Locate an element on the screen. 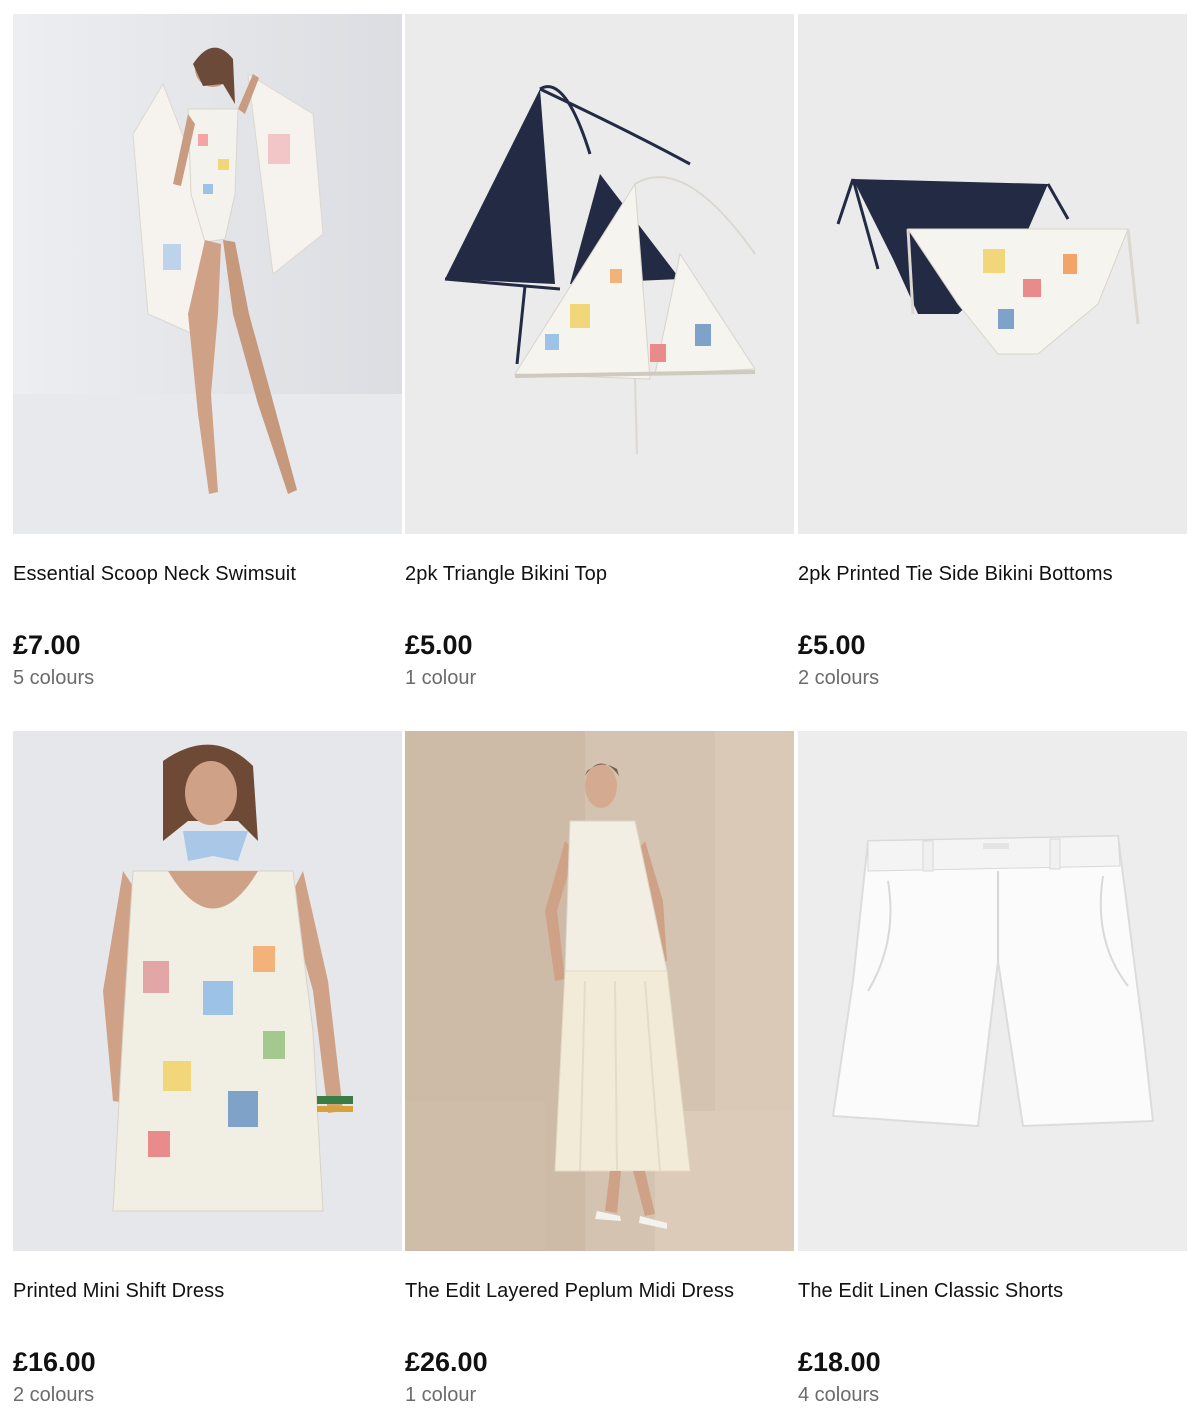  product-title: 2pk Printed Tie Side Bikini Bottoms is located at coordinates (955, 574).